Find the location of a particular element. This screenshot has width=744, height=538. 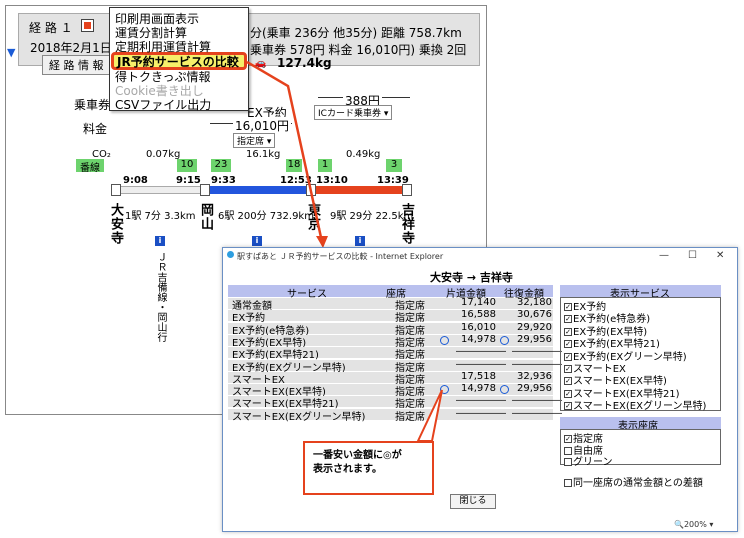

zoom-indicator: 🔍200% ▾ is located at coordinates (693, 524).